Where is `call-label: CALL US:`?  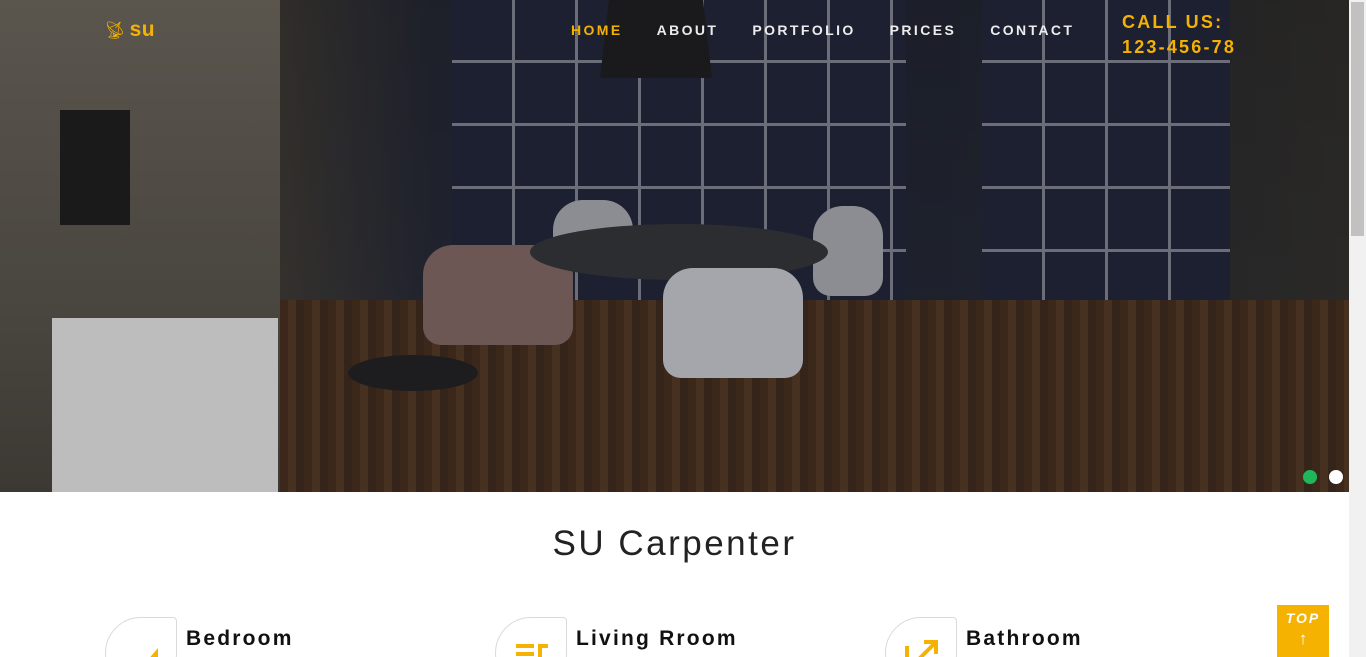
call-label: CALL US: is located at coordinates (1173, 22).